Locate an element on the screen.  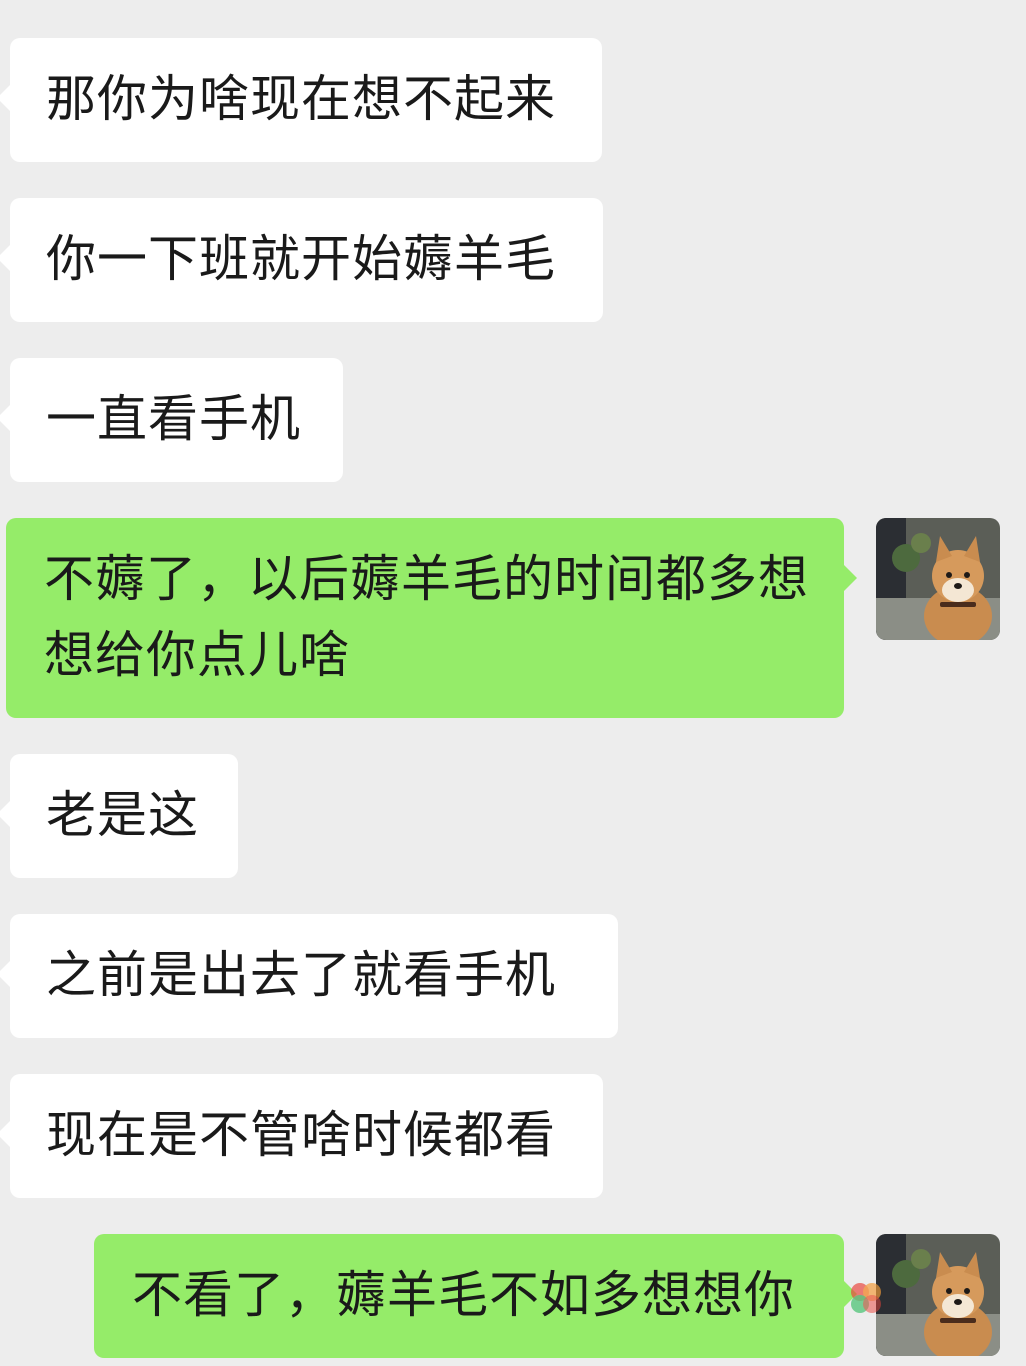
received-message-bubble: 现在是不管啥时候都看 is located at coordinates (301, 1136).